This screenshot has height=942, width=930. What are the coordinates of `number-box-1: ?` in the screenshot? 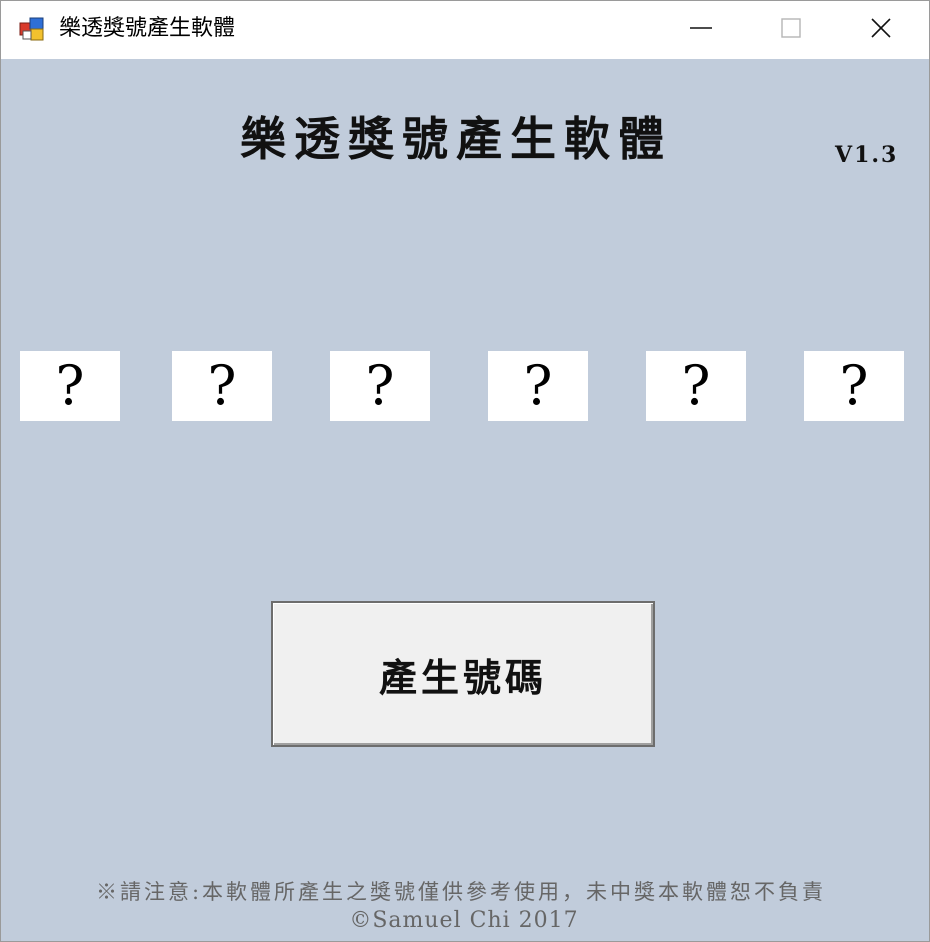 It's located at (70, 386).